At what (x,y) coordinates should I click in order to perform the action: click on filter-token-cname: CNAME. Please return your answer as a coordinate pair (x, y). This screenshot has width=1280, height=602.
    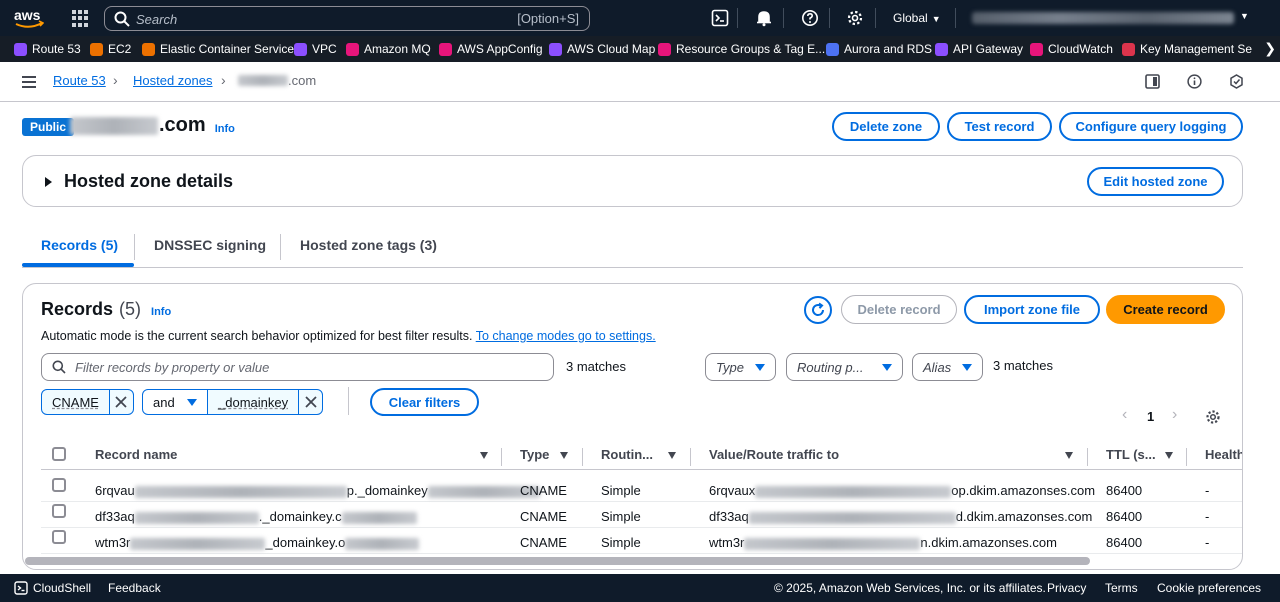
    Looking at the image, I should click on (87, 402).